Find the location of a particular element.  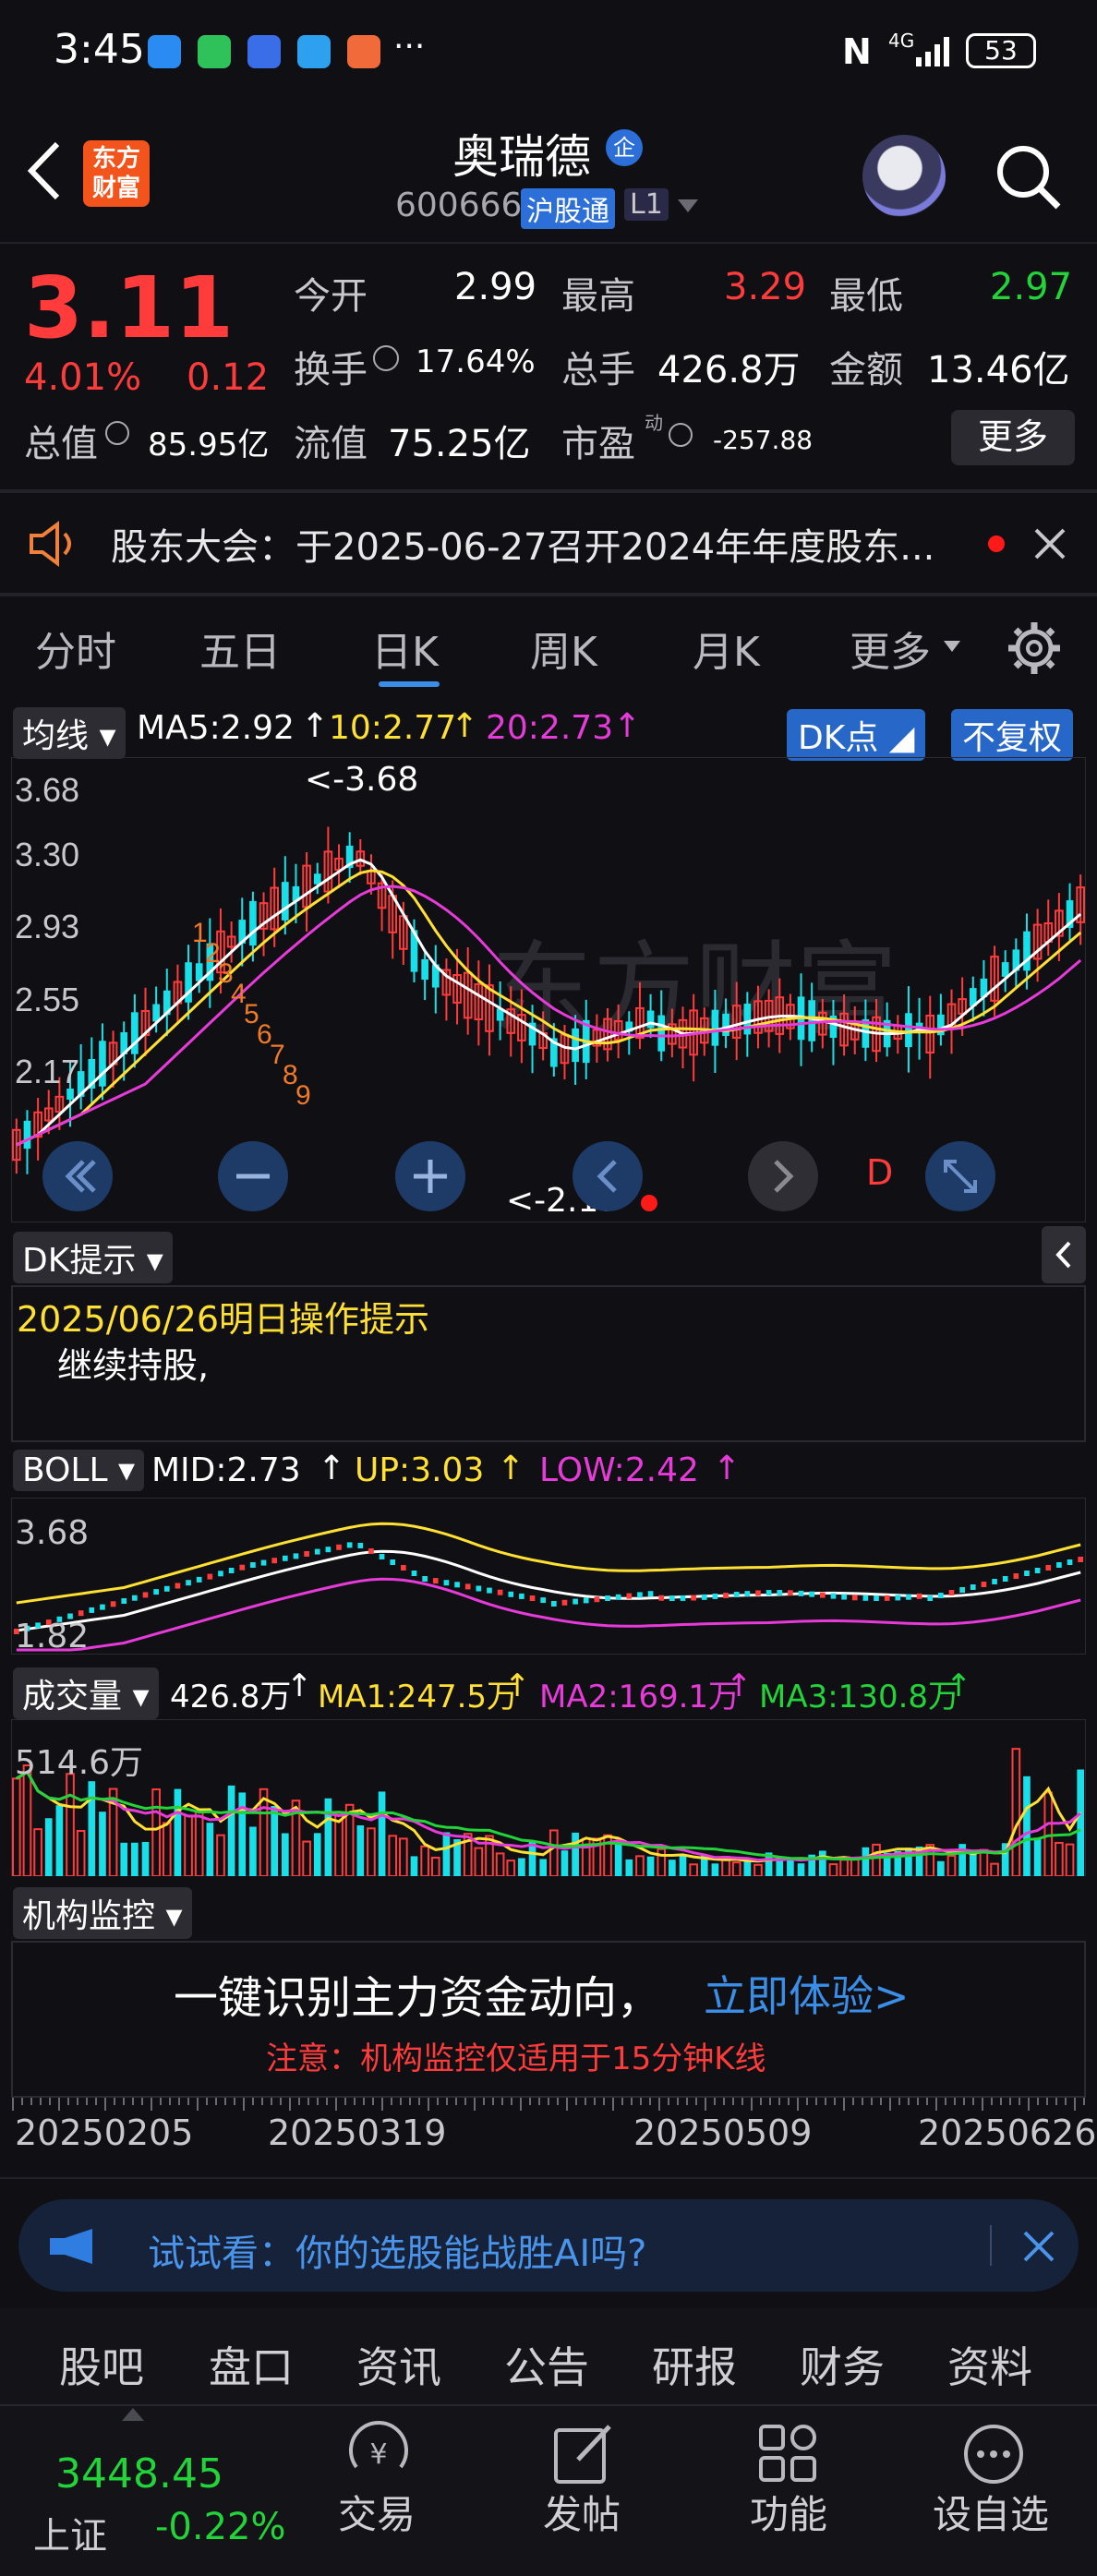

more-button: 更多 is located at coordinates (1013, 437).